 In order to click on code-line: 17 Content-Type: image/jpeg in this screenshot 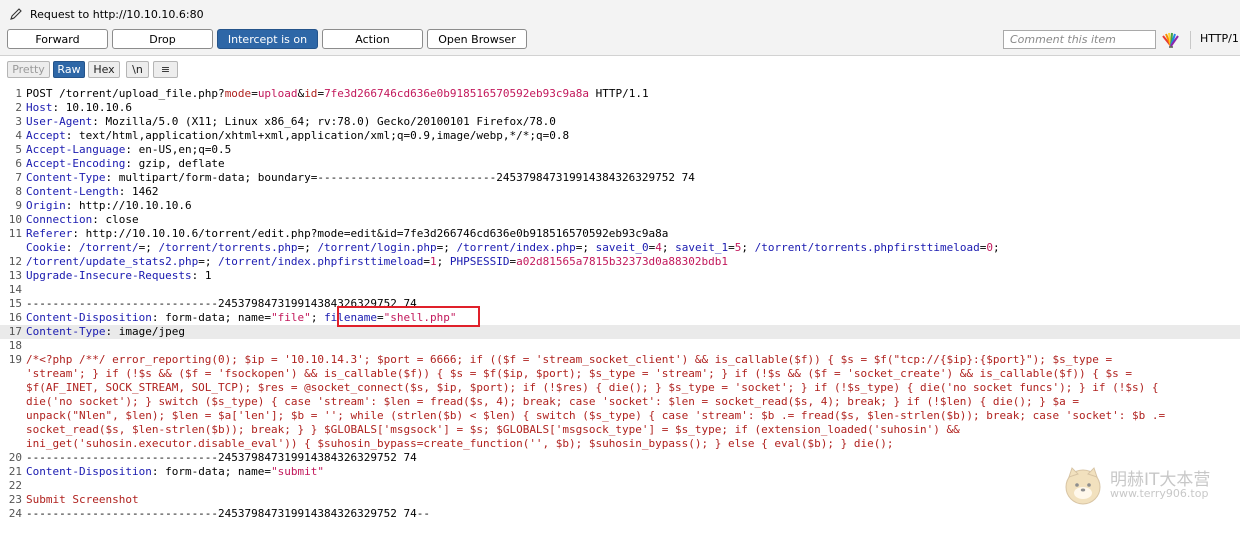, I will do `click(620, 332)`.